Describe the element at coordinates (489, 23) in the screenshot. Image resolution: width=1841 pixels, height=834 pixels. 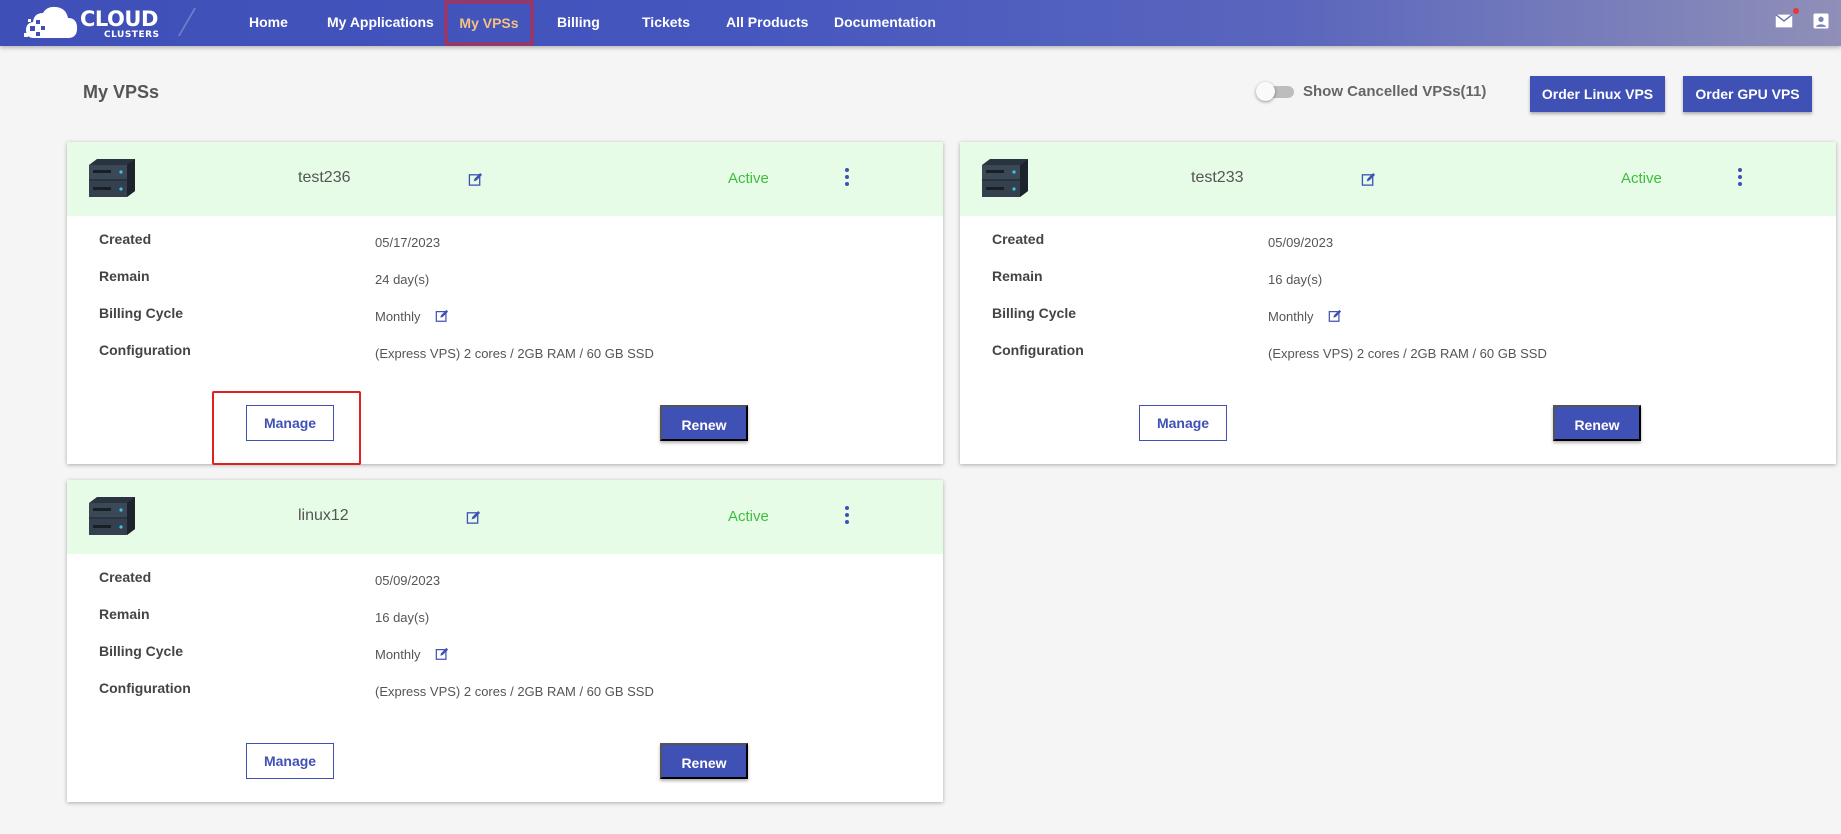
I see `nav-my-vpss: My VPSs` at that location.